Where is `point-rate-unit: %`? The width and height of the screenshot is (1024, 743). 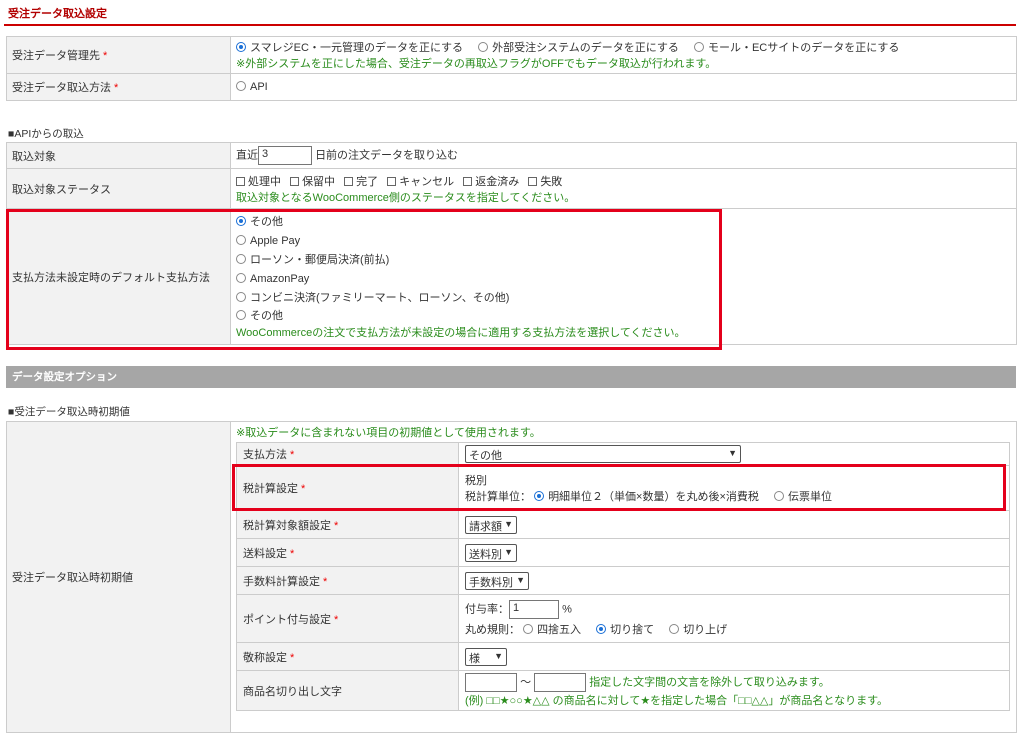
point-rate-unit: % is located at coordinates (567, 609).